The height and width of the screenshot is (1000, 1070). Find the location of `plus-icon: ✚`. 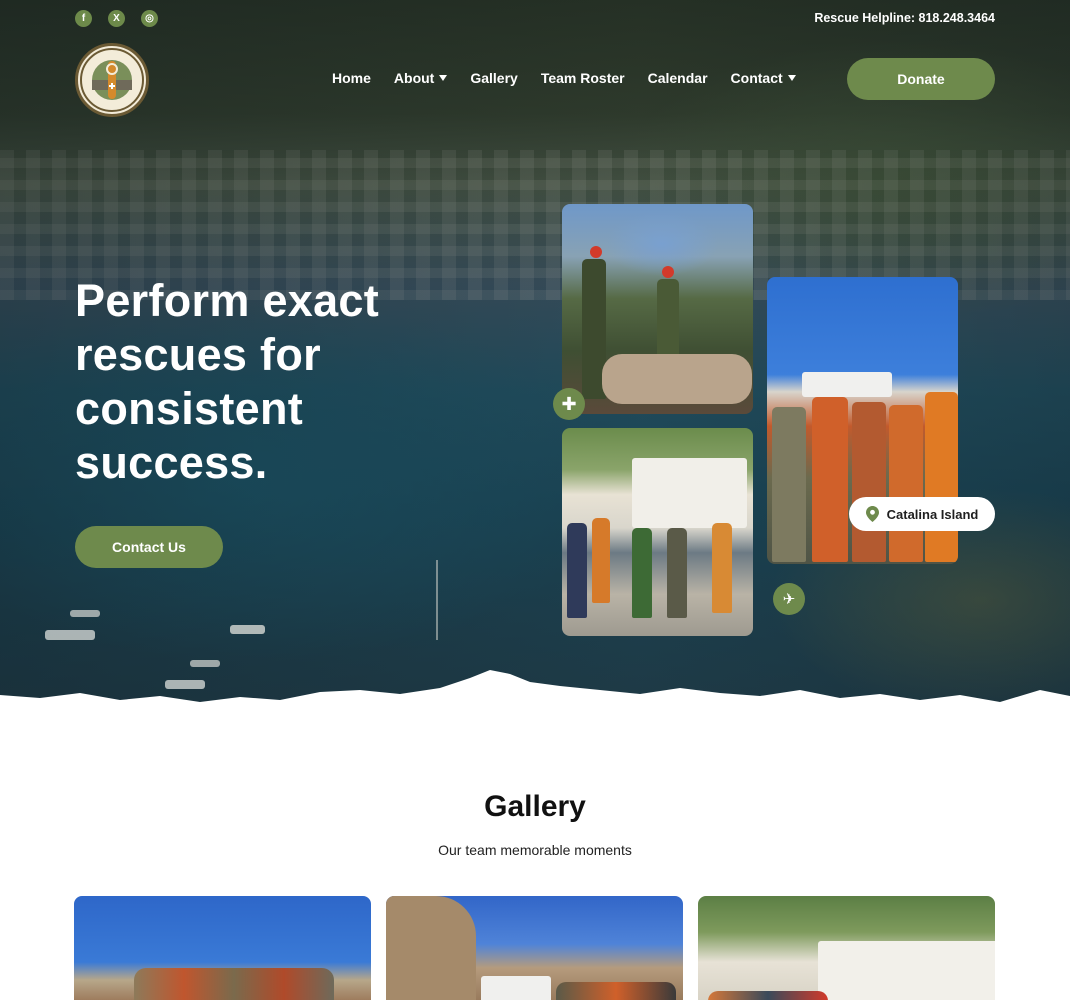

plus-icon: ✚ is located at coordinates (569, 404).